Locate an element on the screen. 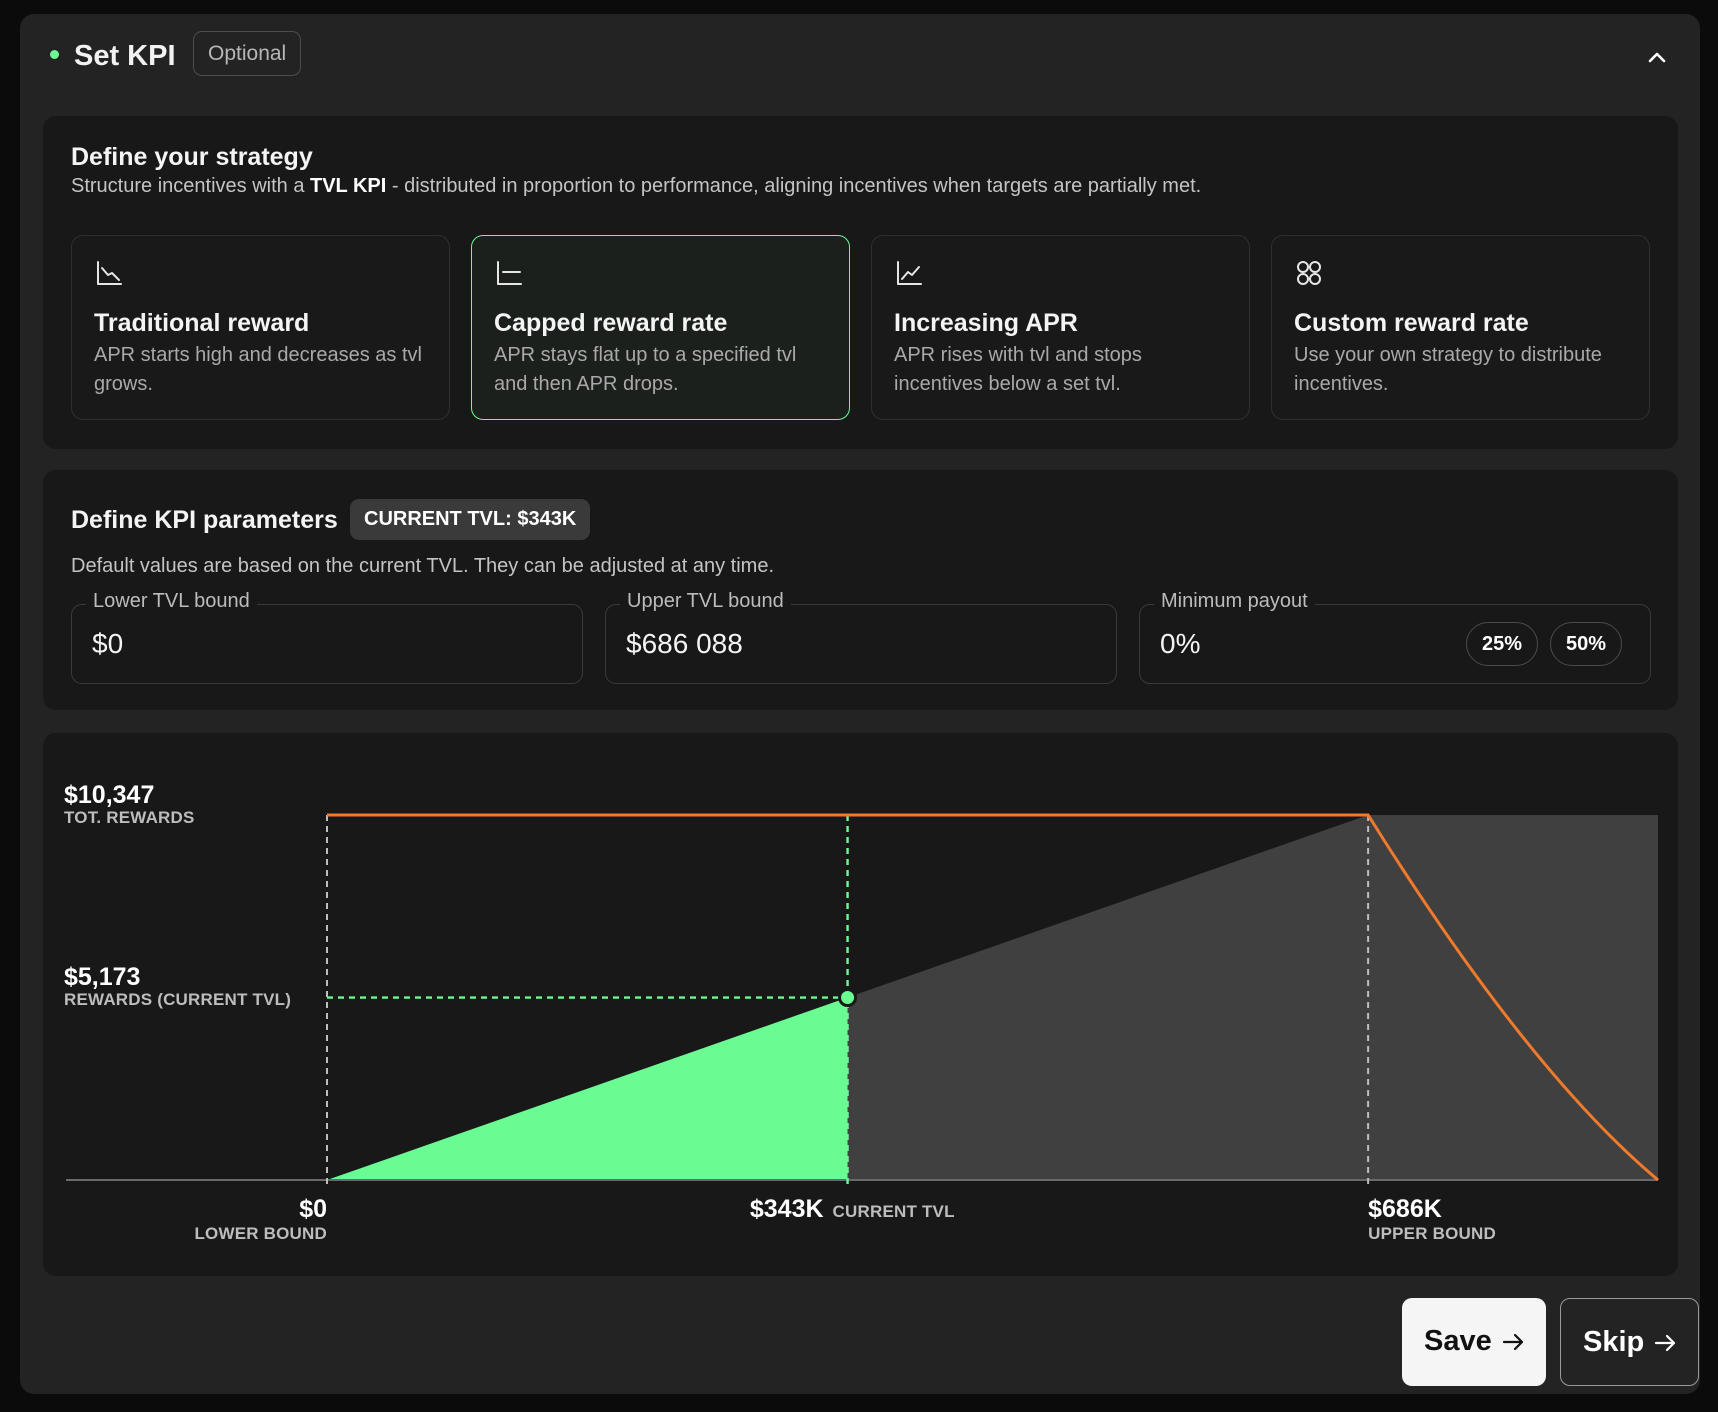  lower-bound-tick-caption: LOWER BOUND is located at coordinates (260, 1233).